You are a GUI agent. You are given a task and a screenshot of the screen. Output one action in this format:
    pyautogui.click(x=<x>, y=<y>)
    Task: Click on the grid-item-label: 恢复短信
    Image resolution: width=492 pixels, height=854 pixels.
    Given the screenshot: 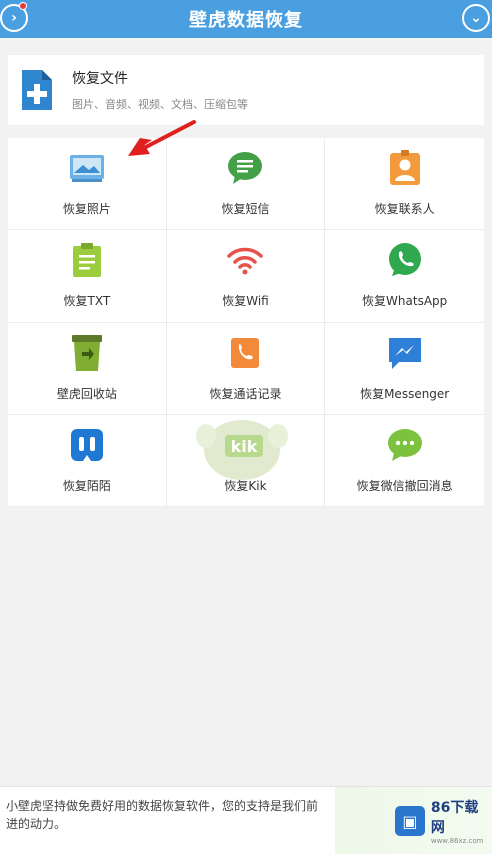 What is the action you would take?
    pyautogui.click(x=245, y=209)
    